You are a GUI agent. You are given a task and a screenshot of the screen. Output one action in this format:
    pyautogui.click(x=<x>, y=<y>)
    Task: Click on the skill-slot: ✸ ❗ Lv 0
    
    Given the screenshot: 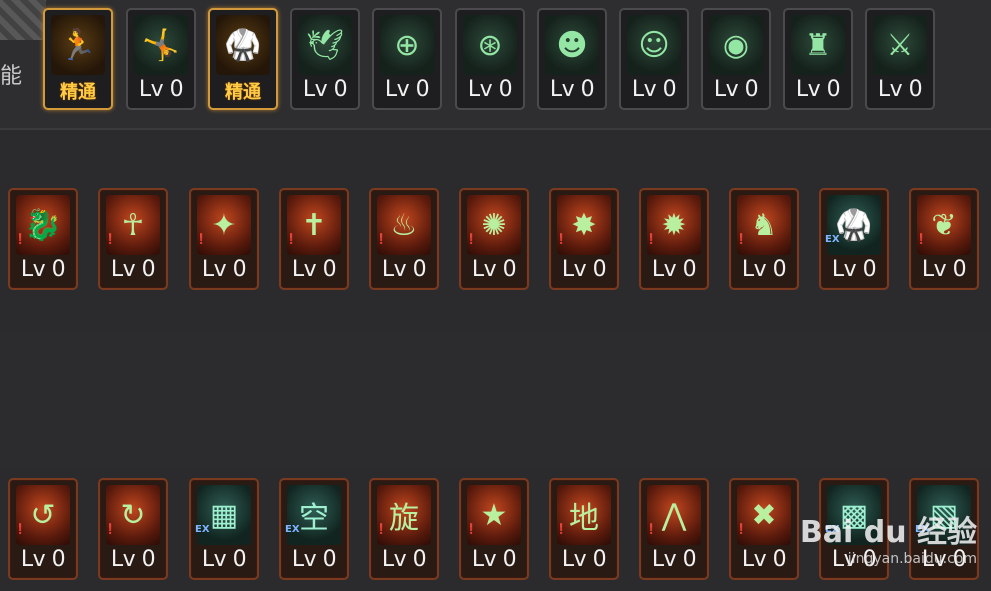 What is the action you would take?
    pyautogui.click(x=584, y=239)
    